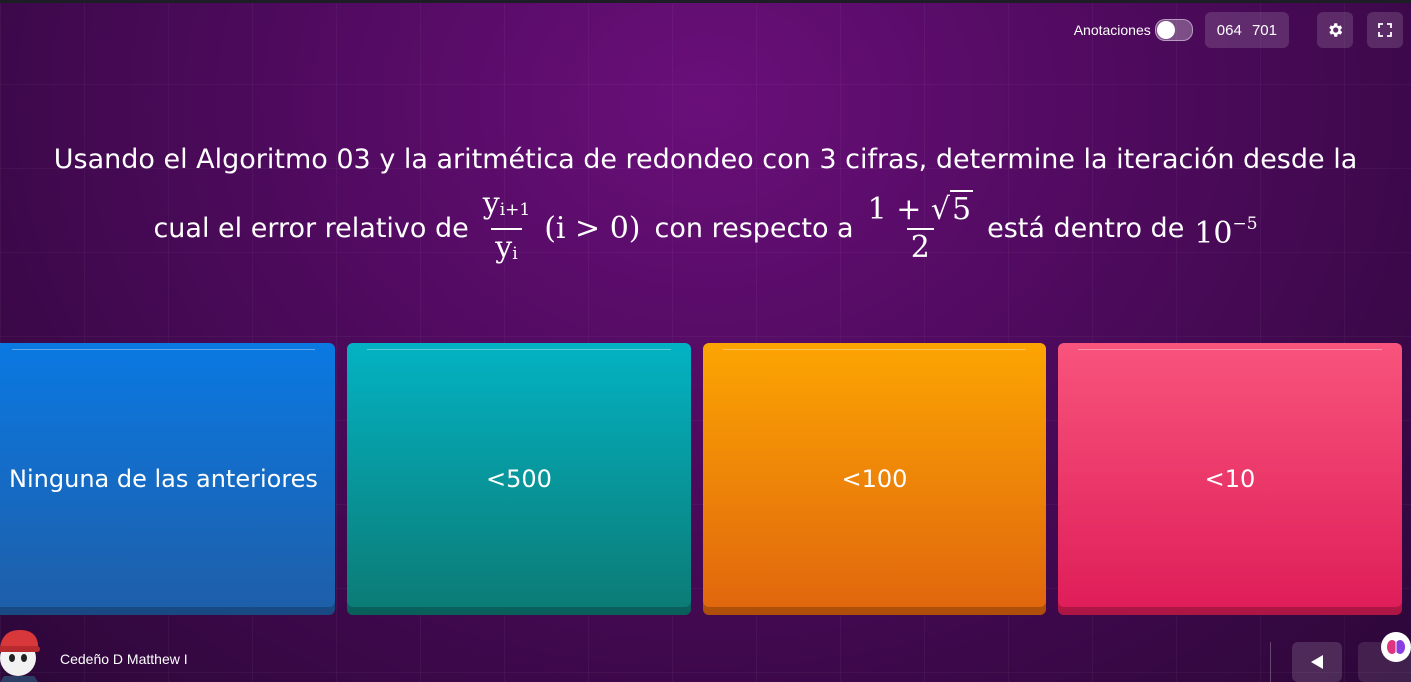  I want to click on ratio-fraction: yi+1 yi, so click(506, 229).